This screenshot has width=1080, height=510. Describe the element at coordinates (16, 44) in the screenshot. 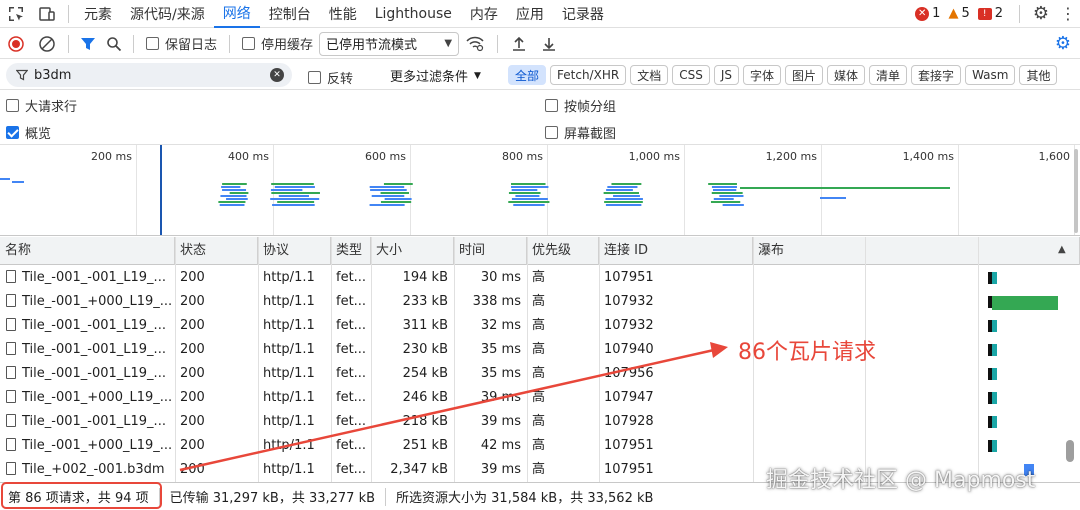

I see `record-stop-icon` at that location.